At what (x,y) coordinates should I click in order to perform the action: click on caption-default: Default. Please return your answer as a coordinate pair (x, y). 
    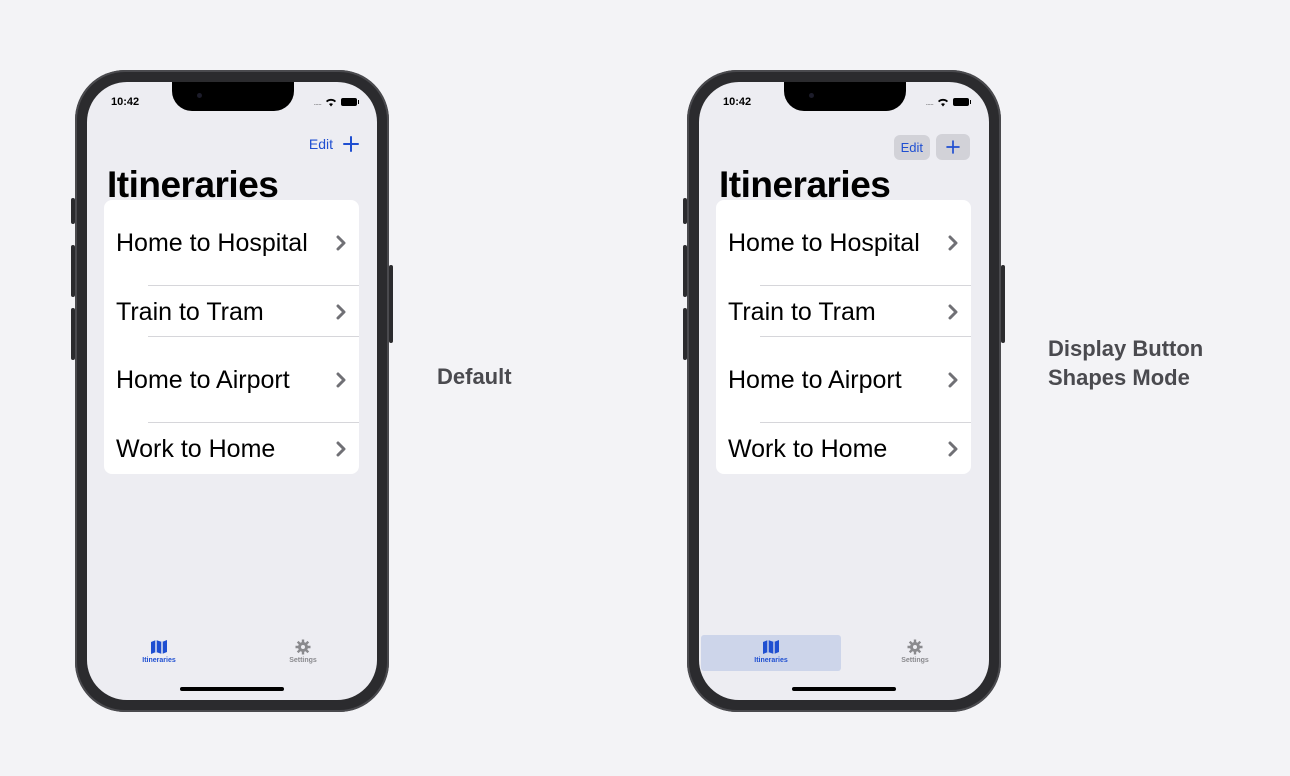
    Looking at the image, I should click on (474, 376).